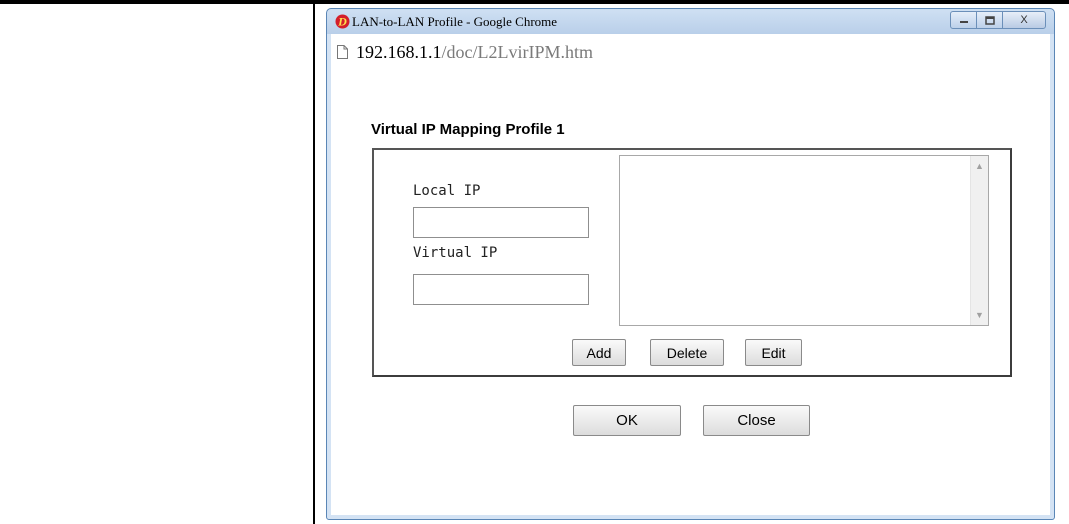  Describe the element at coordinates (690, 21) in the screenshot. I see `title-bar: D LAN-to-LAN Profile - Google Chrome X` at that location.